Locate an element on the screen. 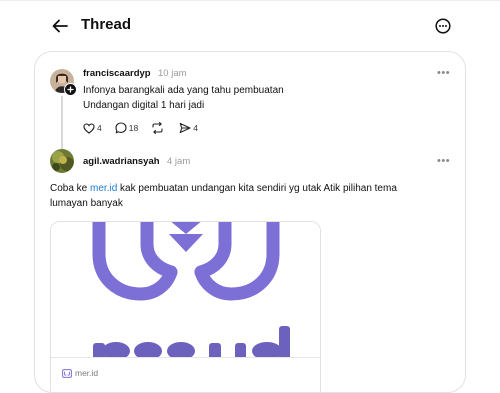 The image size is (500, 393). more-options-button is located at coordinates (443, 26).